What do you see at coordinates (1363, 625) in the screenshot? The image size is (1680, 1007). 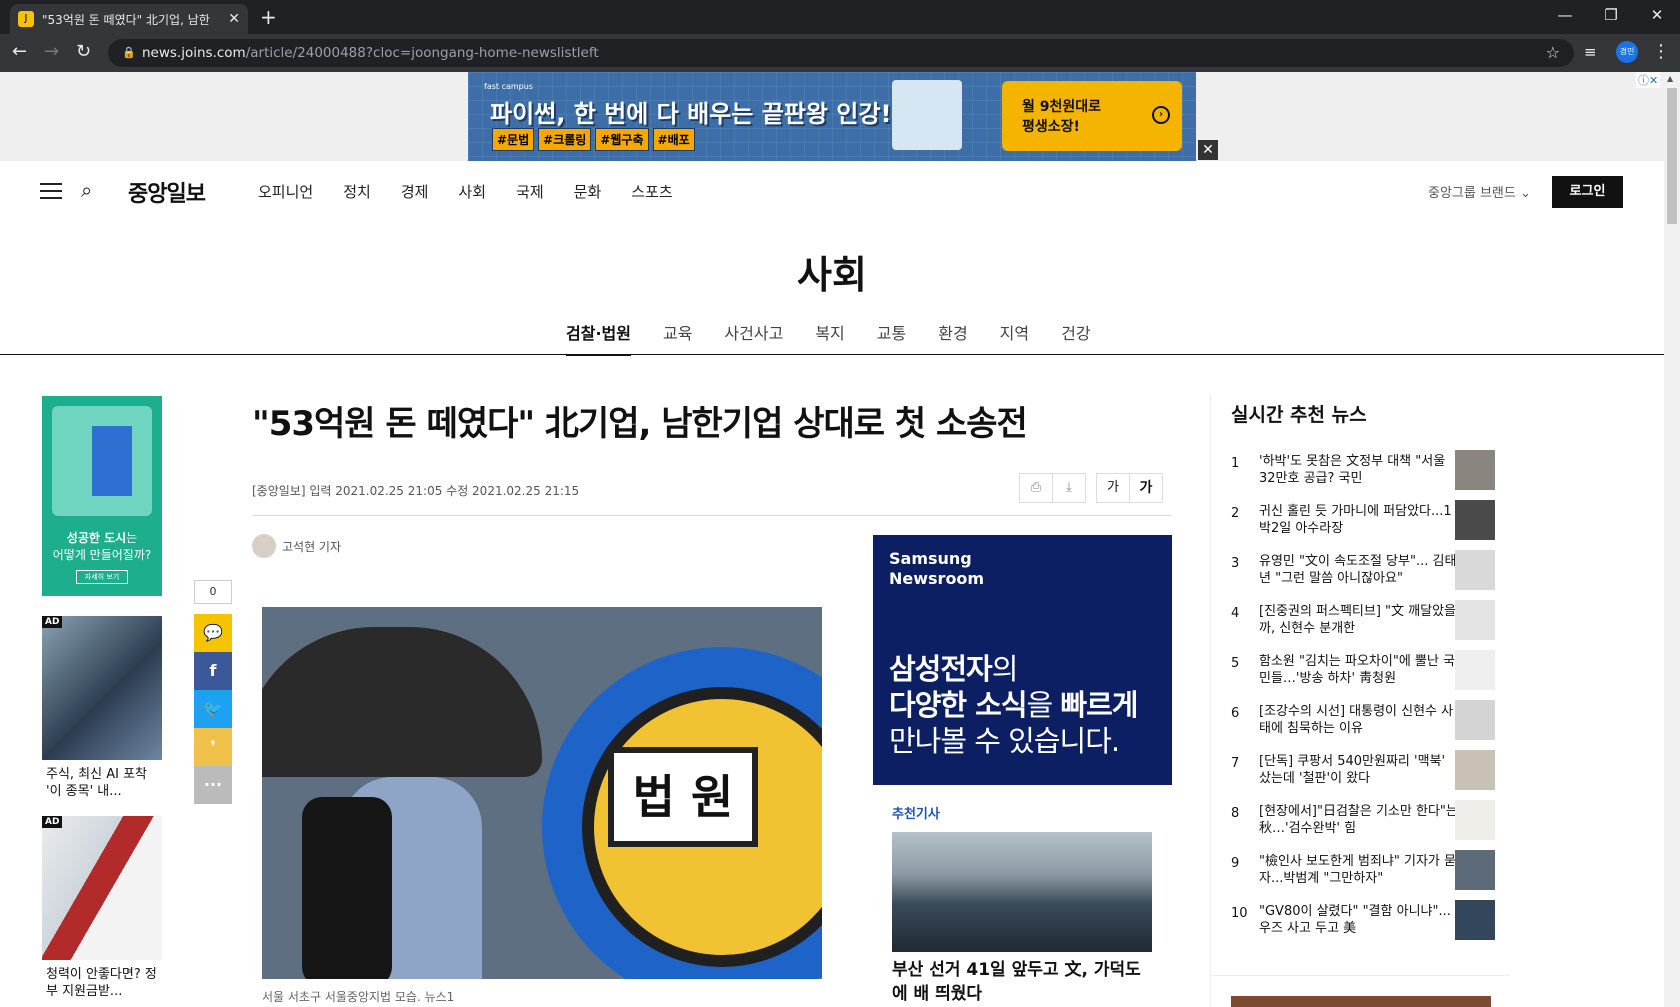 I see `list-item: 4 [진중권의 퍼스펙티브] "文 깨달았을까, 신현수 분개한` at bounding box center [1363, 625].